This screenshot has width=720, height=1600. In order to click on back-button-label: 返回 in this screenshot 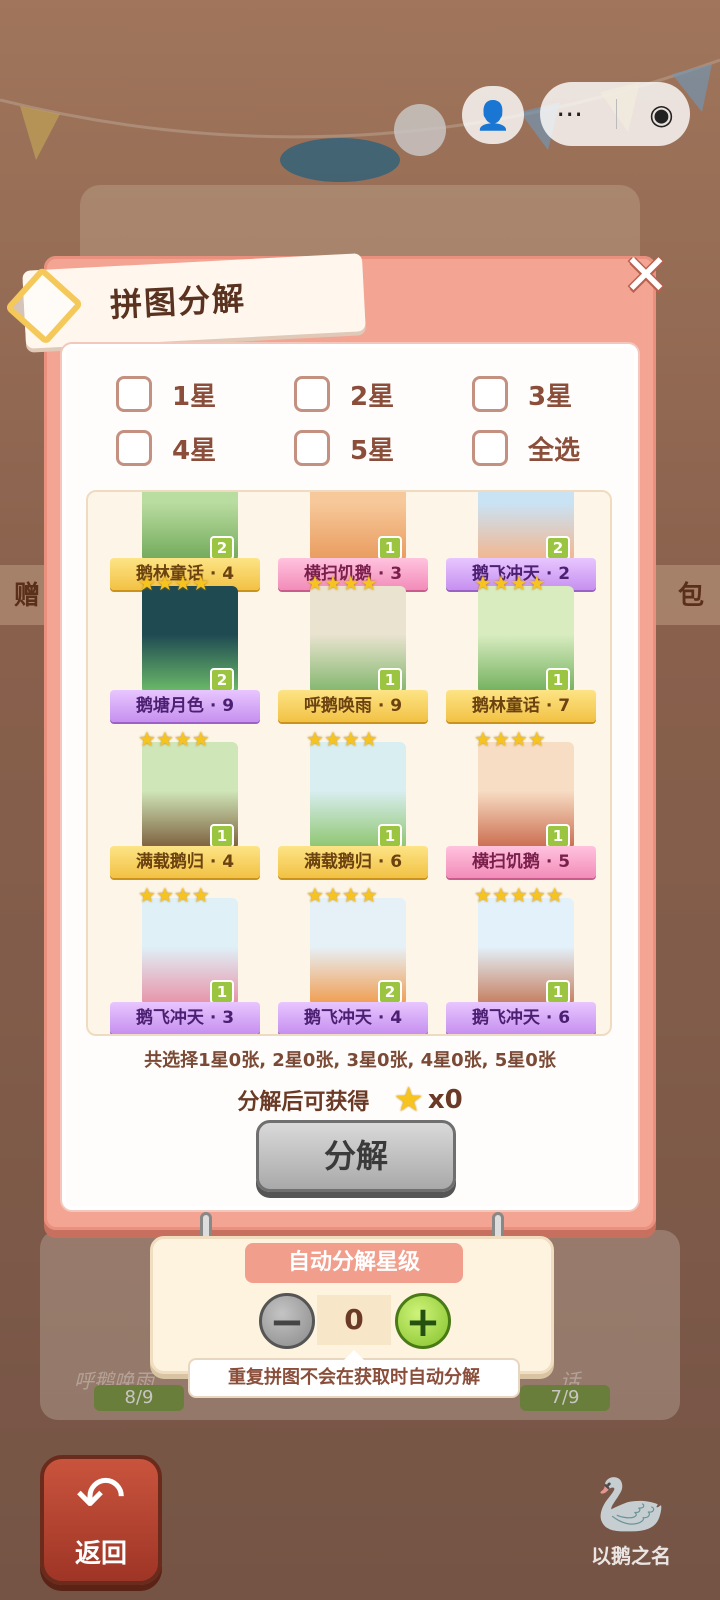, I will do `click(100, 1554)`.